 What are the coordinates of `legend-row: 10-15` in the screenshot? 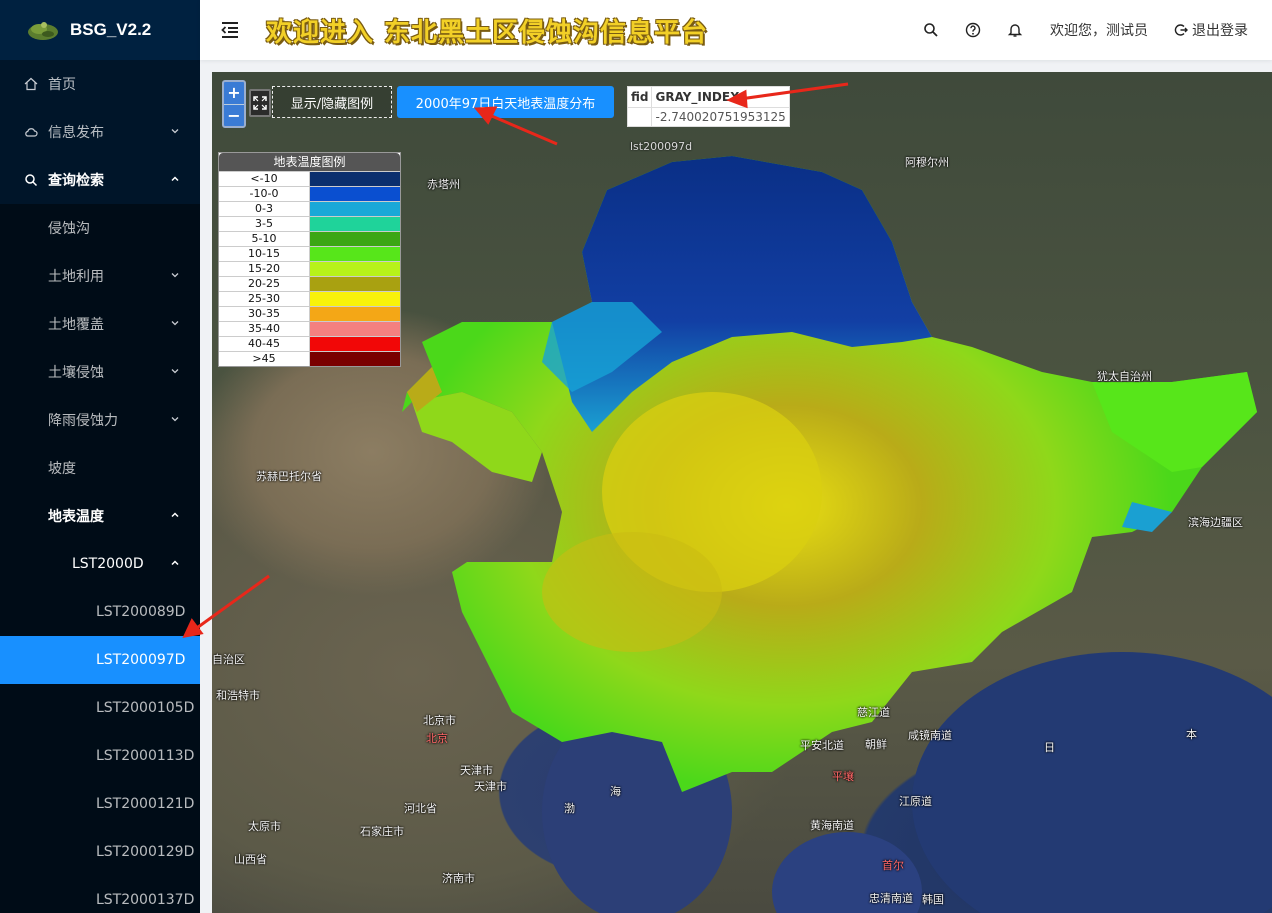 It's located at (309, 253).